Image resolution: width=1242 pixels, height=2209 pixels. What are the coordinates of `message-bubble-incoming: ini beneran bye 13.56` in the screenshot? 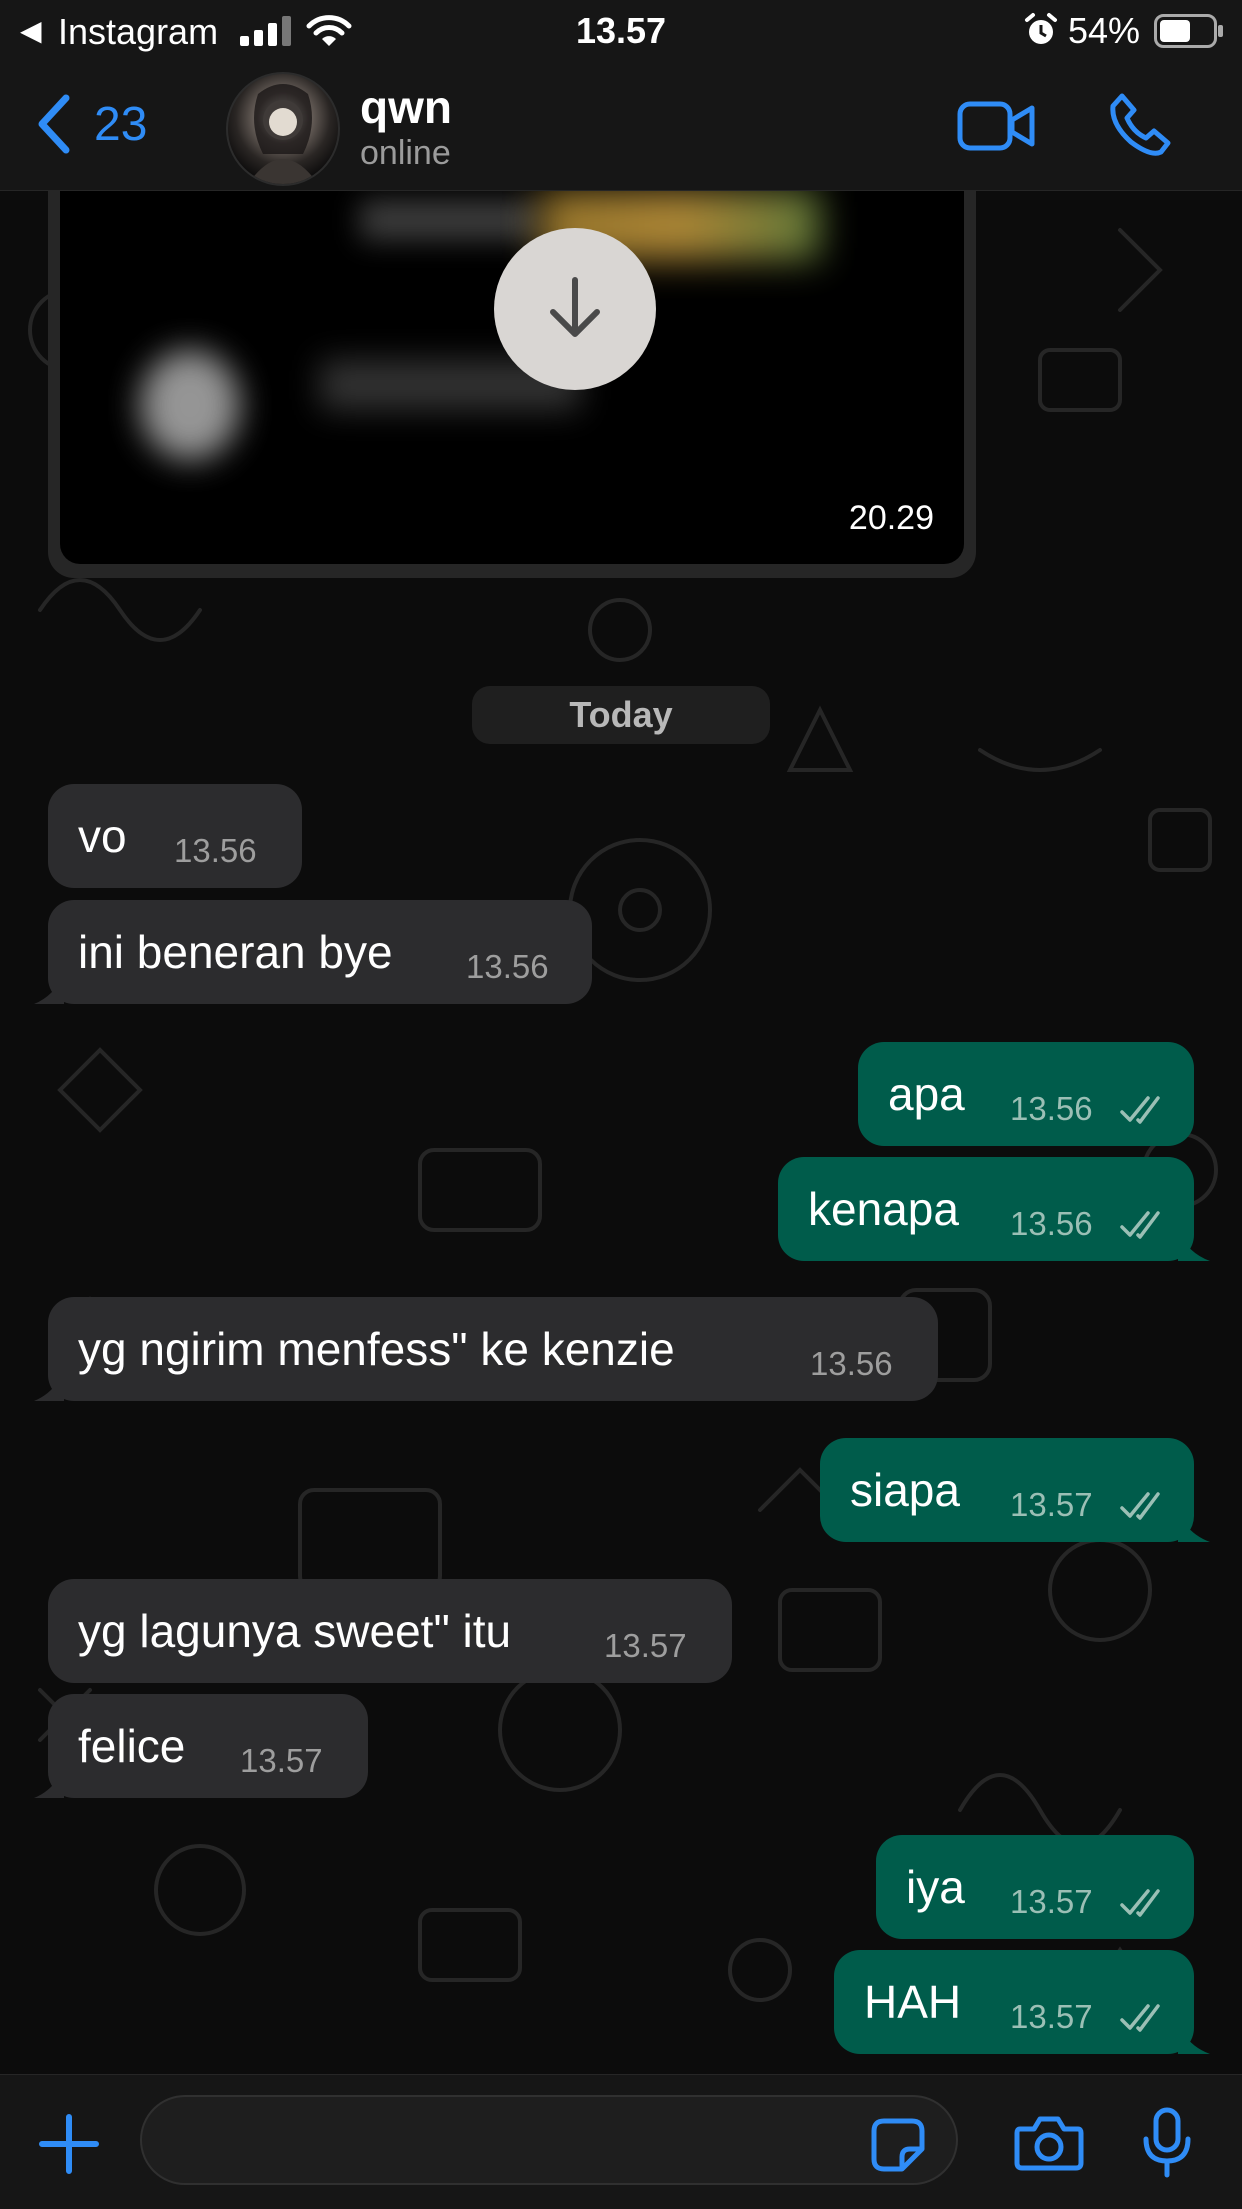 It's located at (313, 952).